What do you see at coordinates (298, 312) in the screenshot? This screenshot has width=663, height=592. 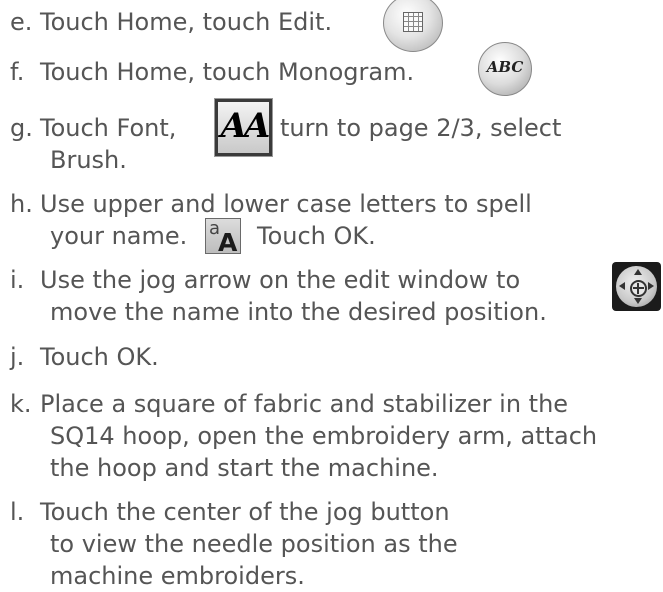 I see `step-text: move the name into the desired position.` at bounding box center [298, 312].